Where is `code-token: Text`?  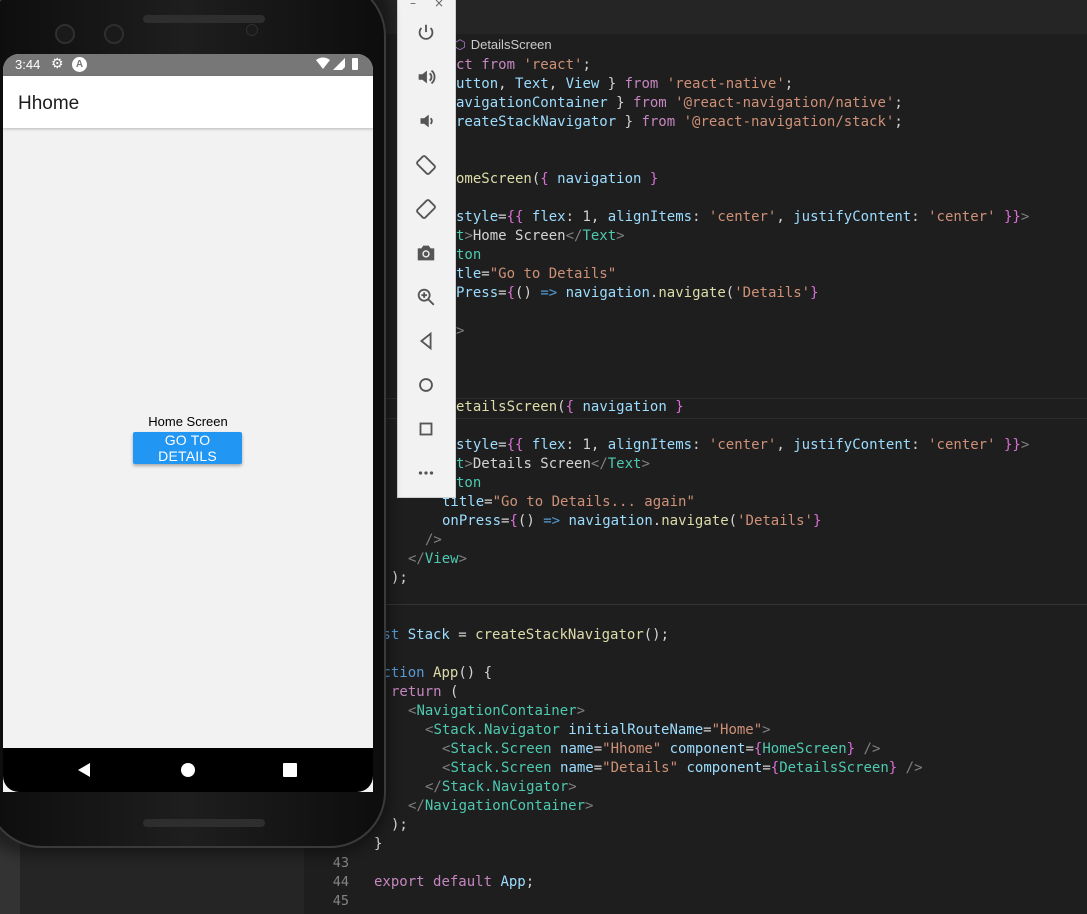
code-token: Text is located at coordinates (624, 464).